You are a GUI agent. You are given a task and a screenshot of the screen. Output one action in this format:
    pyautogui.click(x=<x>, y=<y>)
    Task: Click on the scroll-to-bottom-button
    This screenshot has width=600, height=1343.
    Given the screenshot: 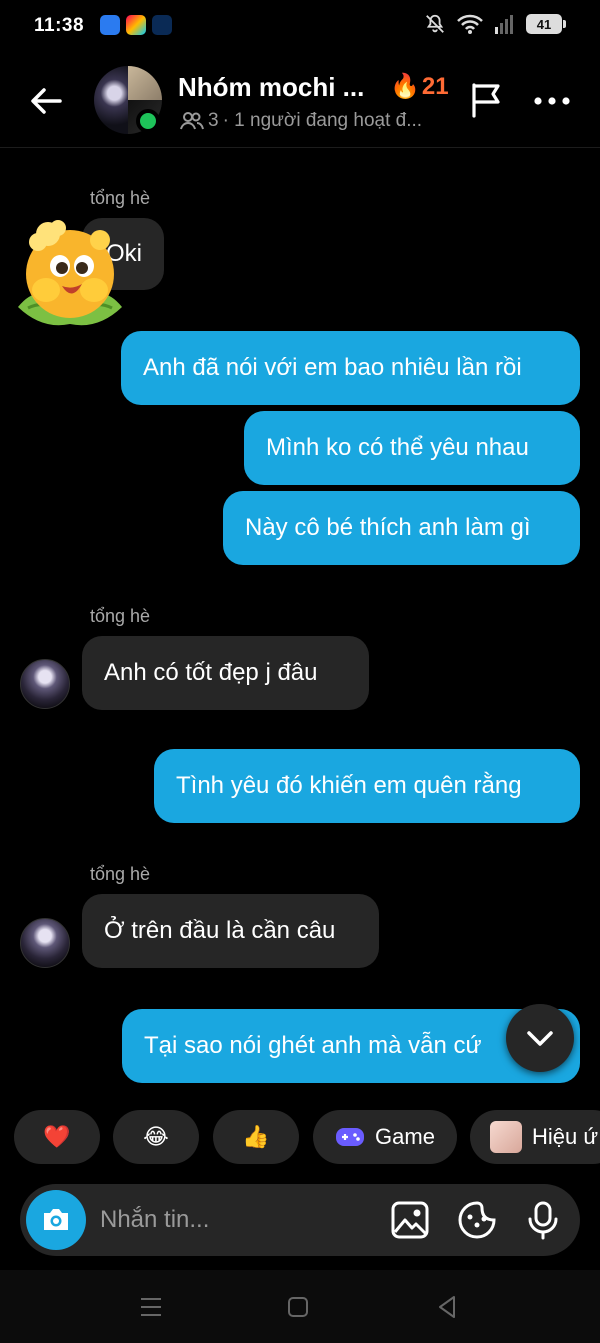 What is the action you would take?
    pyautogui.click(x=540, y=1038)
    